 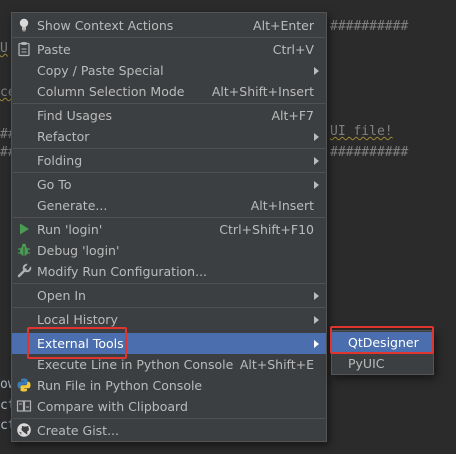 I want to click on menu-item-label: Run File in Python Console, so click(x=120, y=385).